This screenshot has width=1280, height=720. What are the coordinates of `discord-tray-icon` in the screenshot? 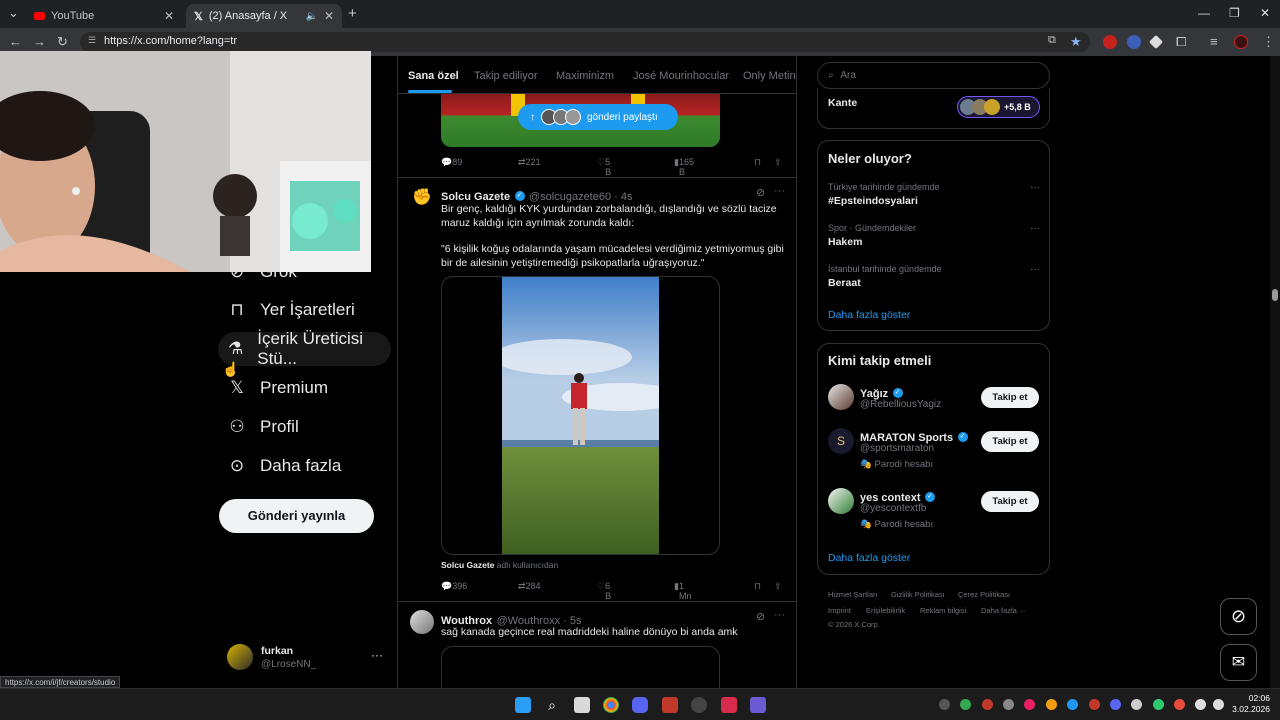 It's located at (1115, 704).